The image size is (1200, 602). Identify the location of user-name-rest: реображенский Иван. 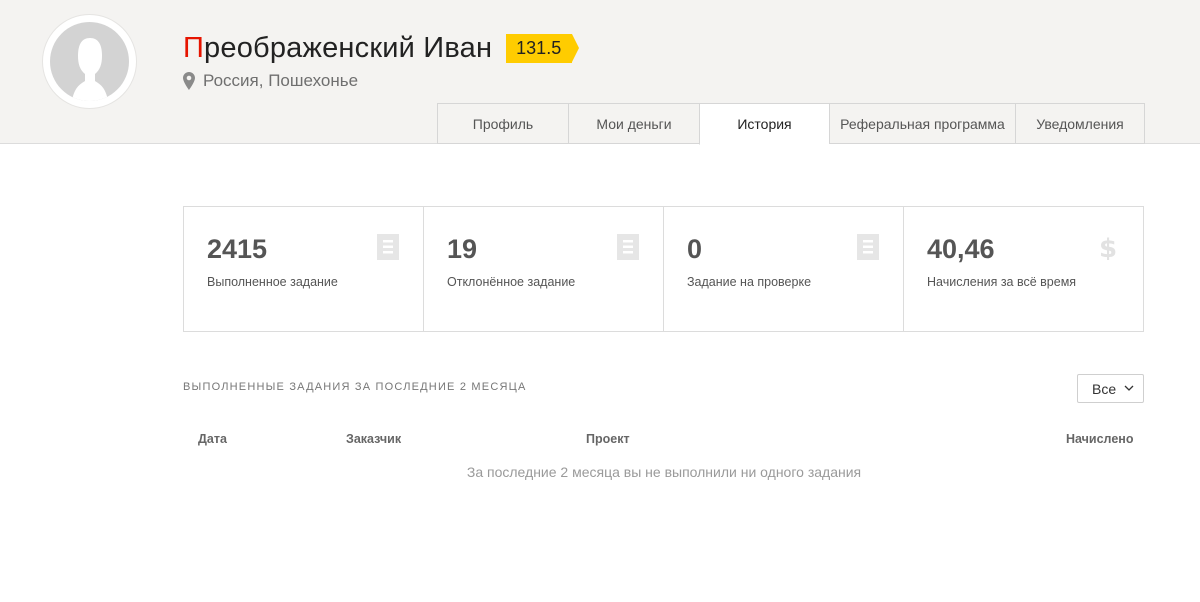
(348, 47).